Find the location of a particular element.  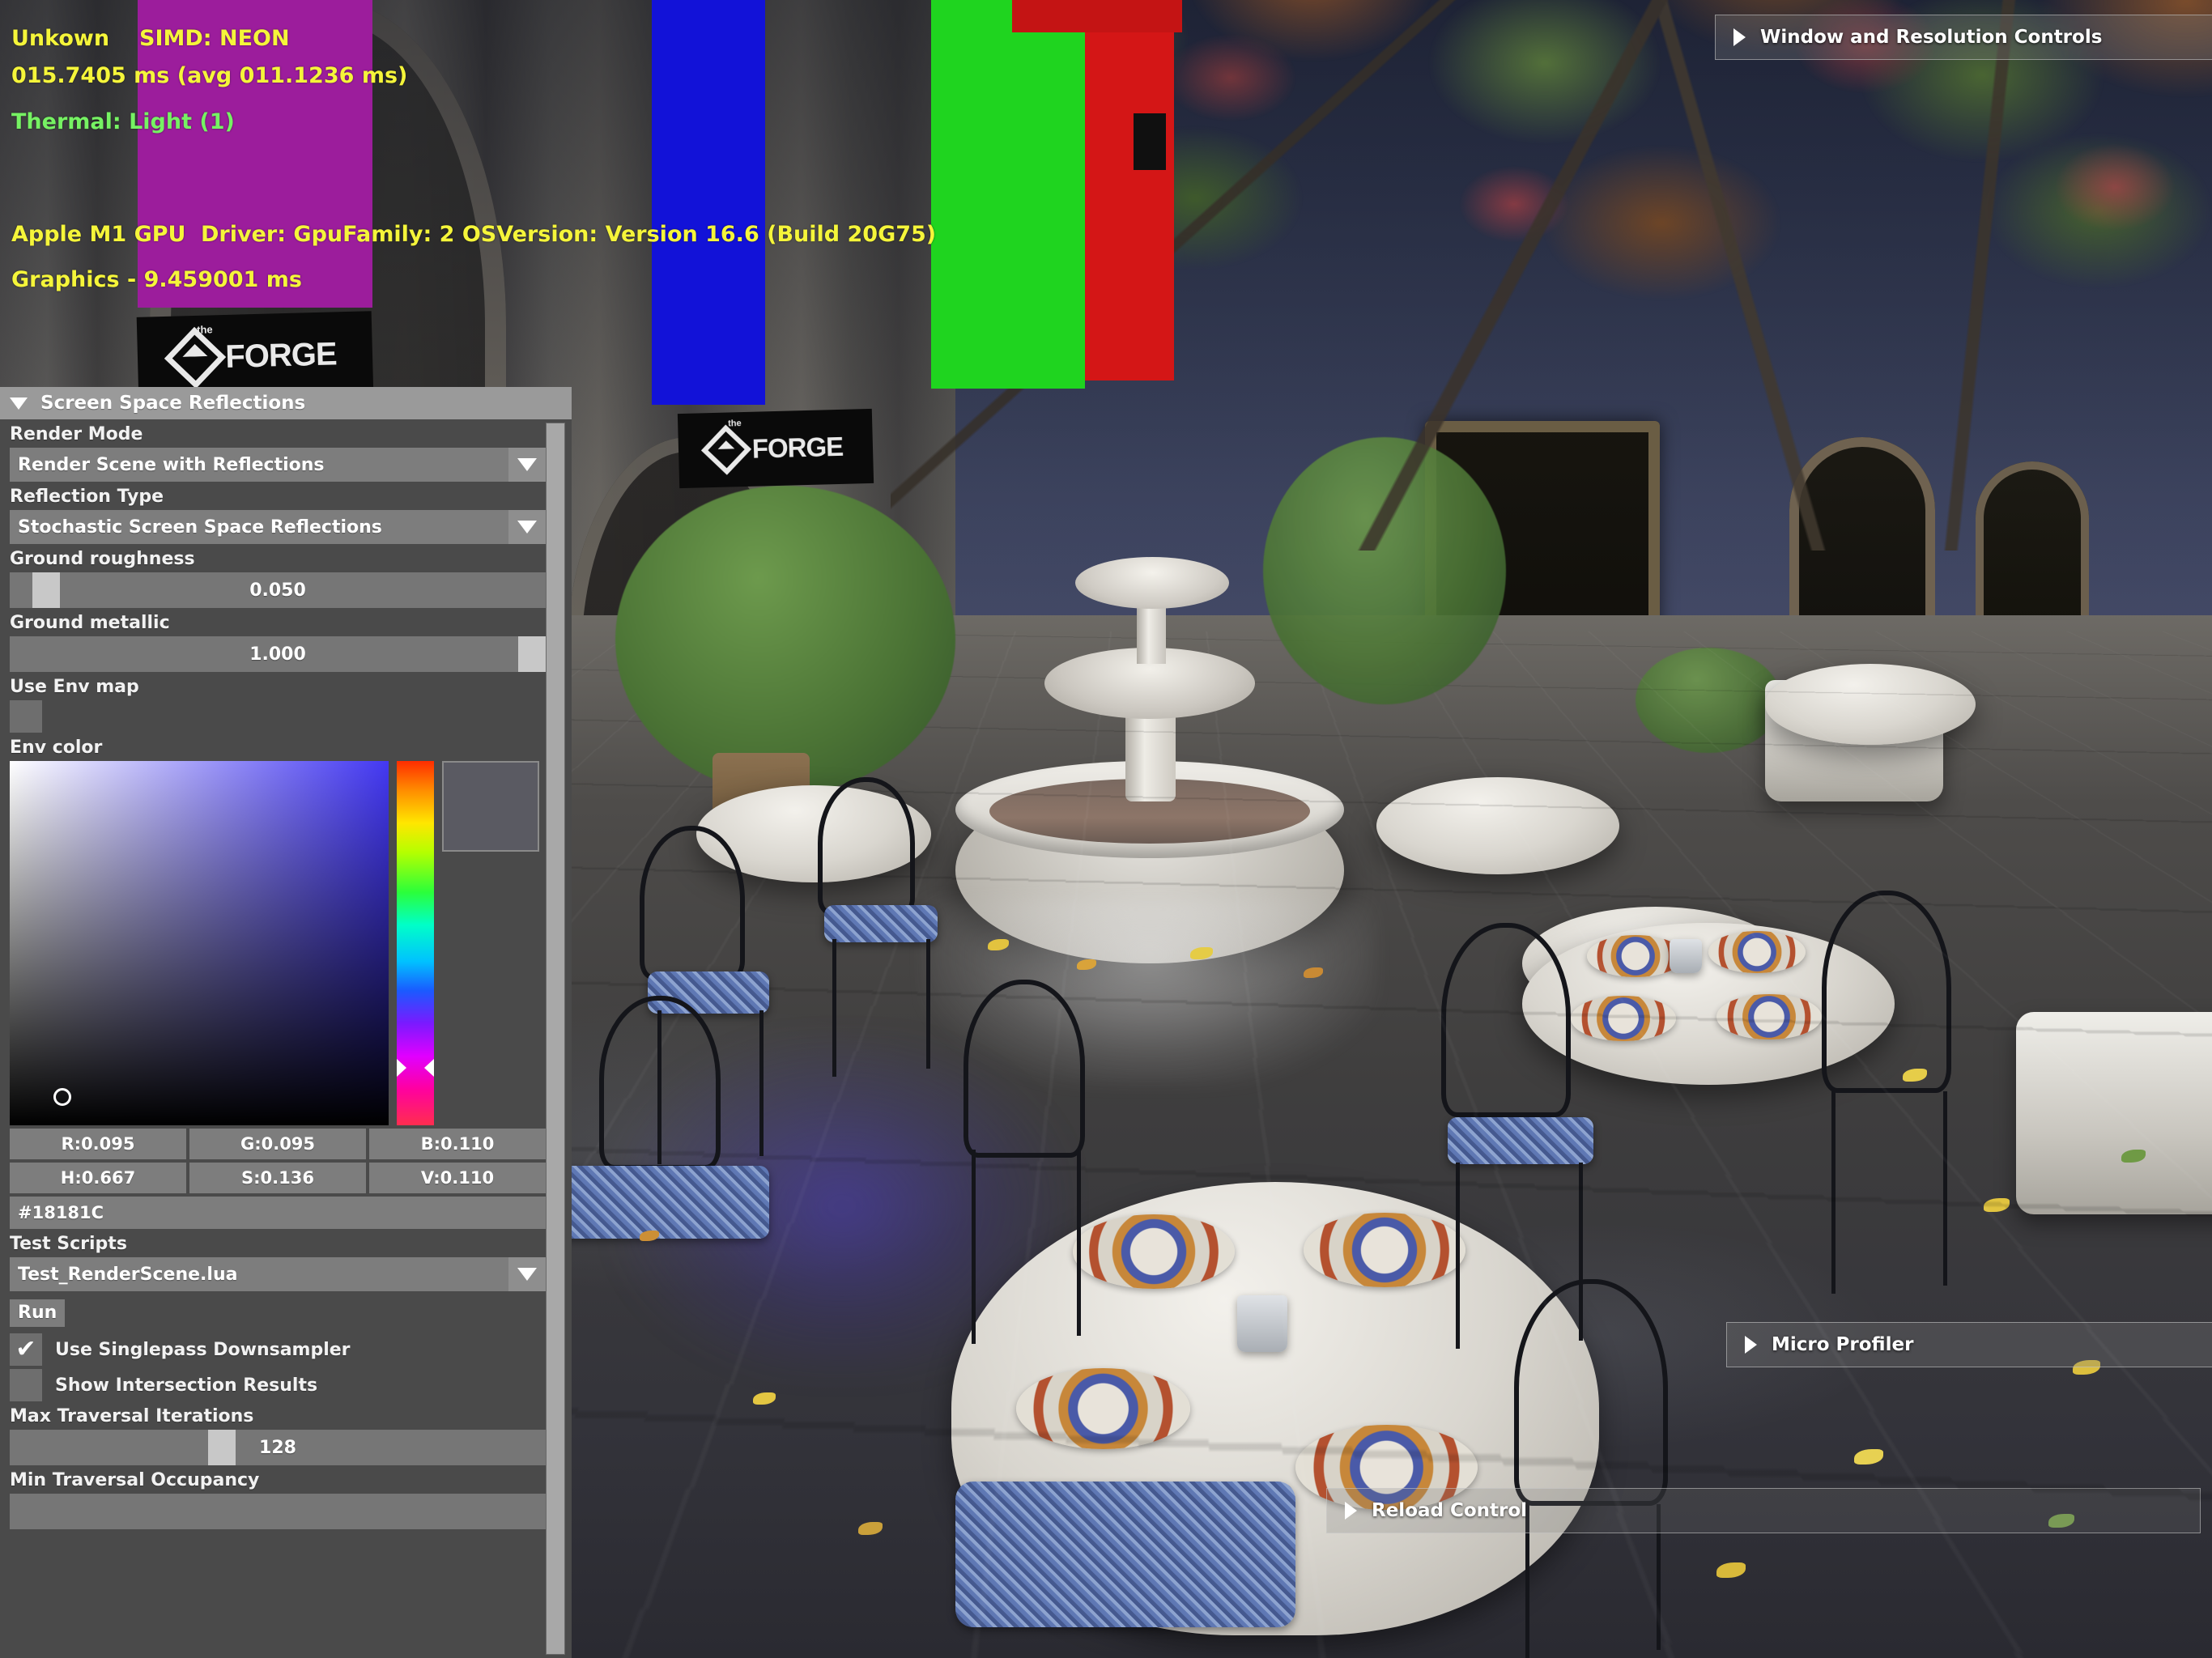

hud-line-thermal: Thermal: Light (1) is located at coordinates (123, 121).